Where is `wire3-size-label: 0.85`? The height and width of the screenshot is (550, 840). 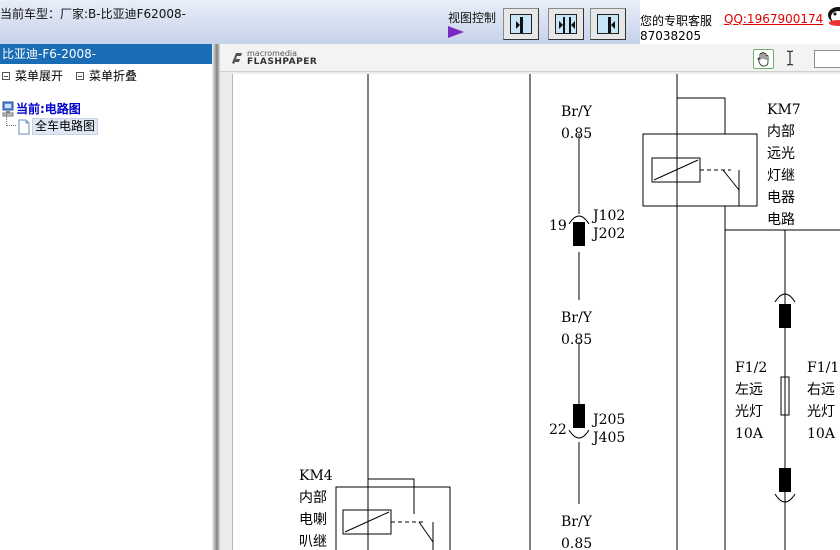
wire3-size-label: 0.85 is located at coordinates (576, 543).